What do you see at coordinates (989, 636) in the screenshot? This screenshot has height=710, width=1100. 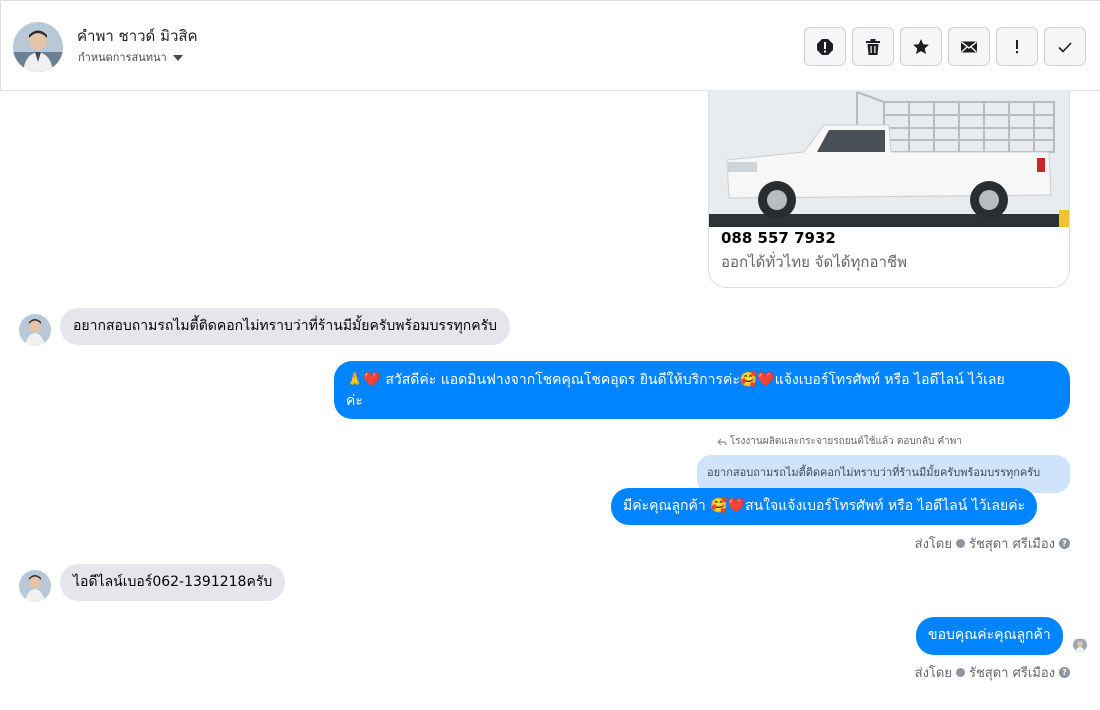 I see `outgoing-message: ขอบคุณค่ะคุณลูกค้า` at bounding box center [989, 636].